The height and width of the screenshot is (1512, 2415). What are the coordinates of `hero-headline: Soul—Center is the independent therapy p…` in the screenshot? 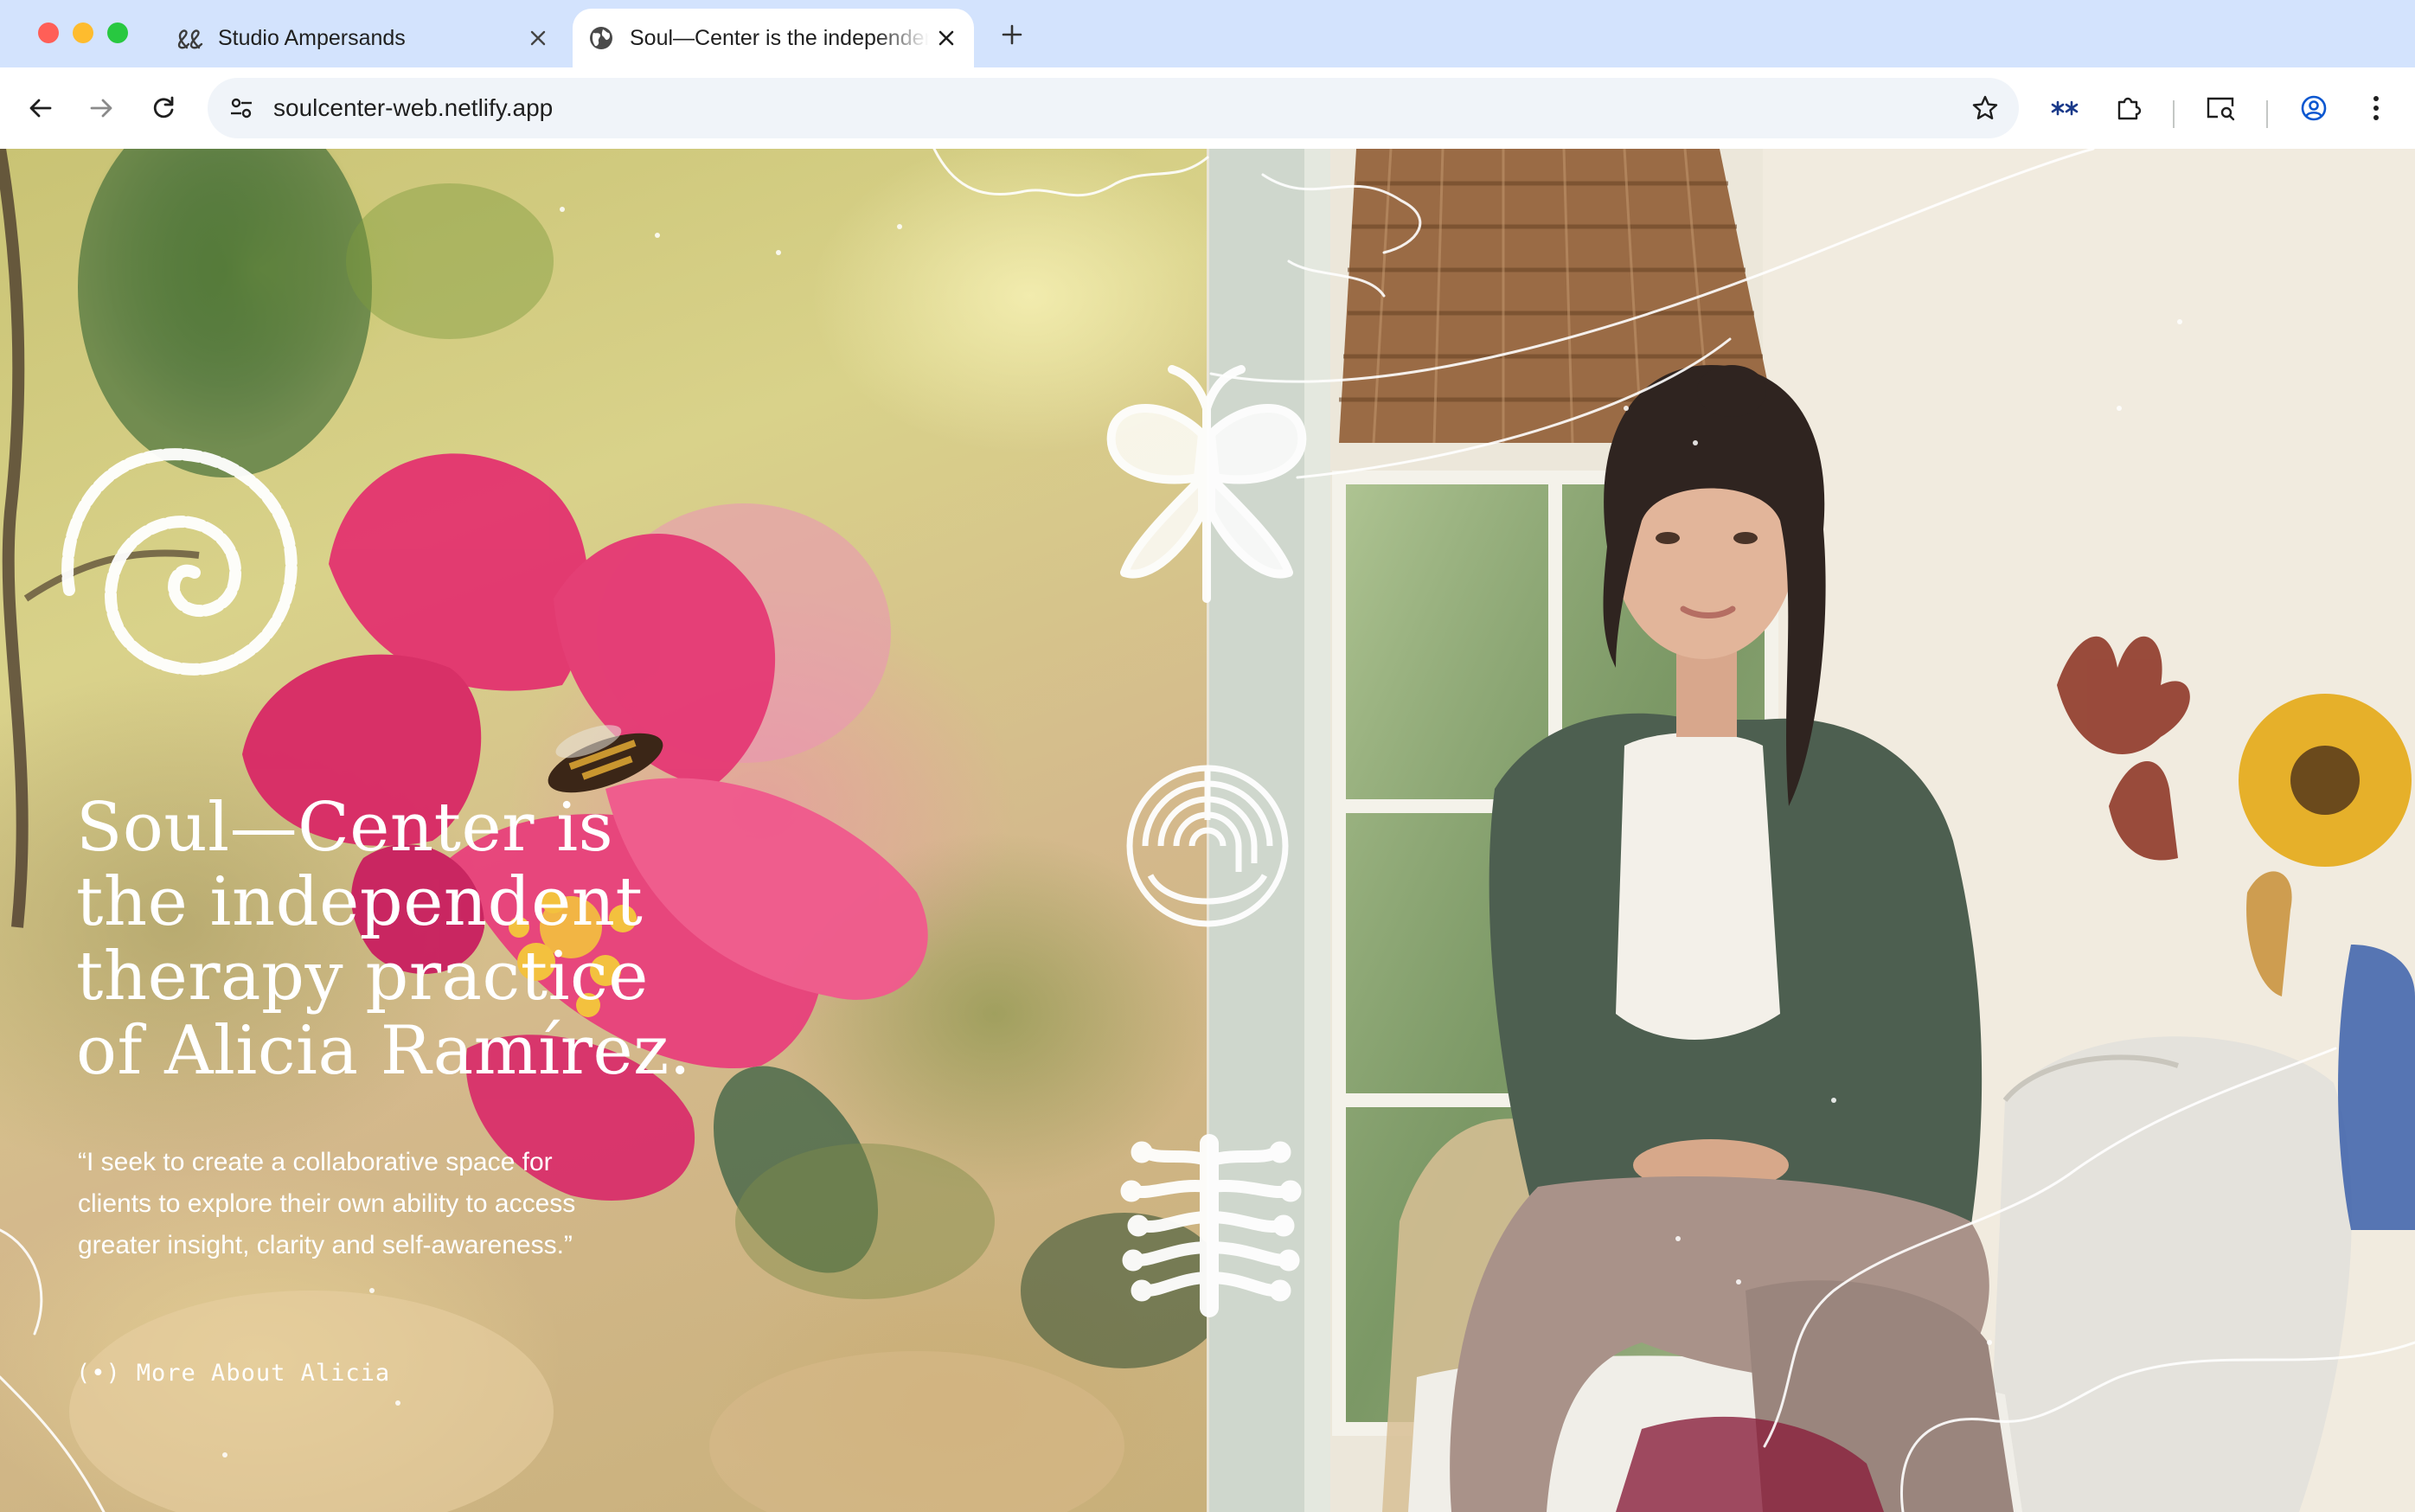 It's located at (384, 939).